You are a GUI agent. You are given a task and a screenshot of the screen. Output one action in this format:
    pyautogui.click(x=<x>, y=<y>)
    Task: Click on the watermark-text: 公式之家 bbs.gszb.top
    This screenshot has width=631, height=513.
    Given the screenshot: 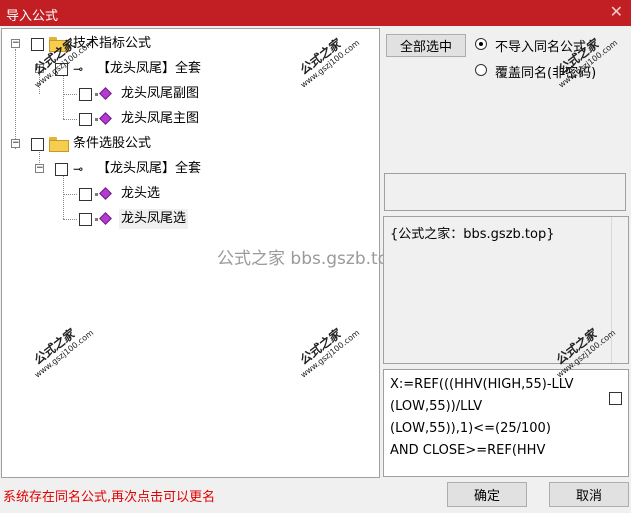 What is the action you would take?
    pyautogui.click(x=308, y=259)
    